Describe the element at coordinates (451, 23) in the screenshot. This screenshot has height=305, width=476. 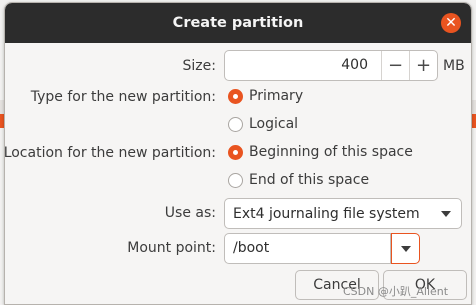
I see `close-icon: ✕` at that location.